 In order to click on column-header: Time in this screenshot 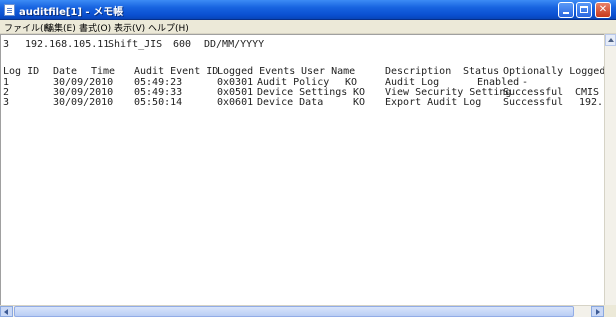, I will do `click(103, 71)`.